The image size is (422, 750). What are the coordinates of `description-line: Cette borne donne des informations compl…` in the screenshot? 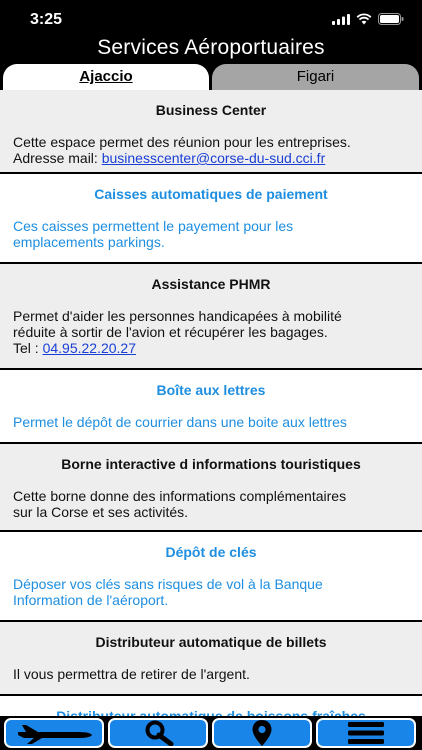 It's located at (180, 496).